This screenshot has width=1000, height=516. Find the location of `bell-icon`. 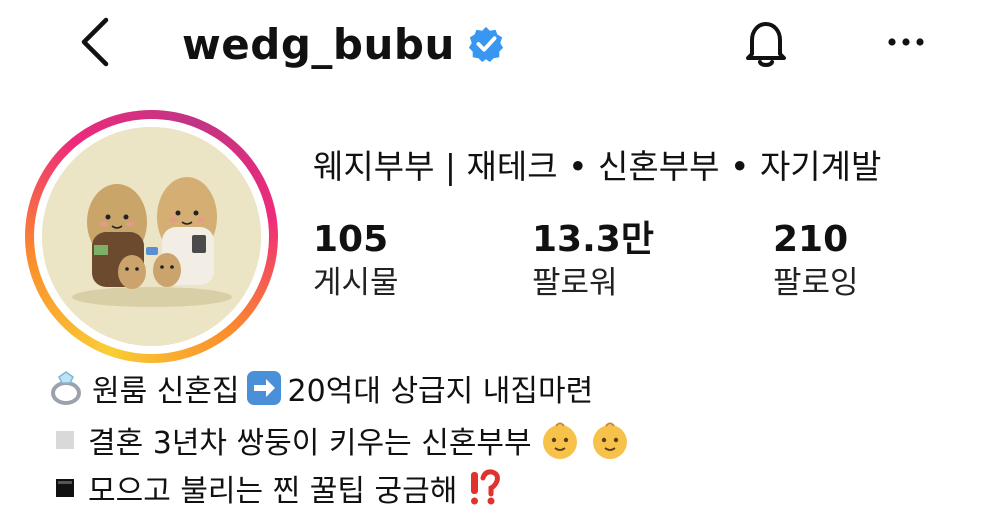

bell-icon is located at coordinates (766, 44).